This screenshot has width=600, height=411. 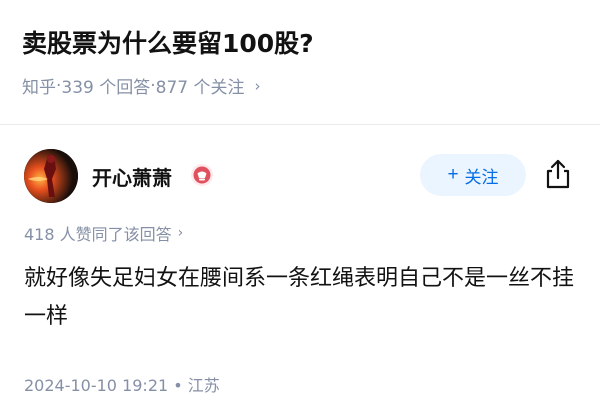 I want to click on question-title: 卖股票为什么要留100股?, so click(x=168, y=42).